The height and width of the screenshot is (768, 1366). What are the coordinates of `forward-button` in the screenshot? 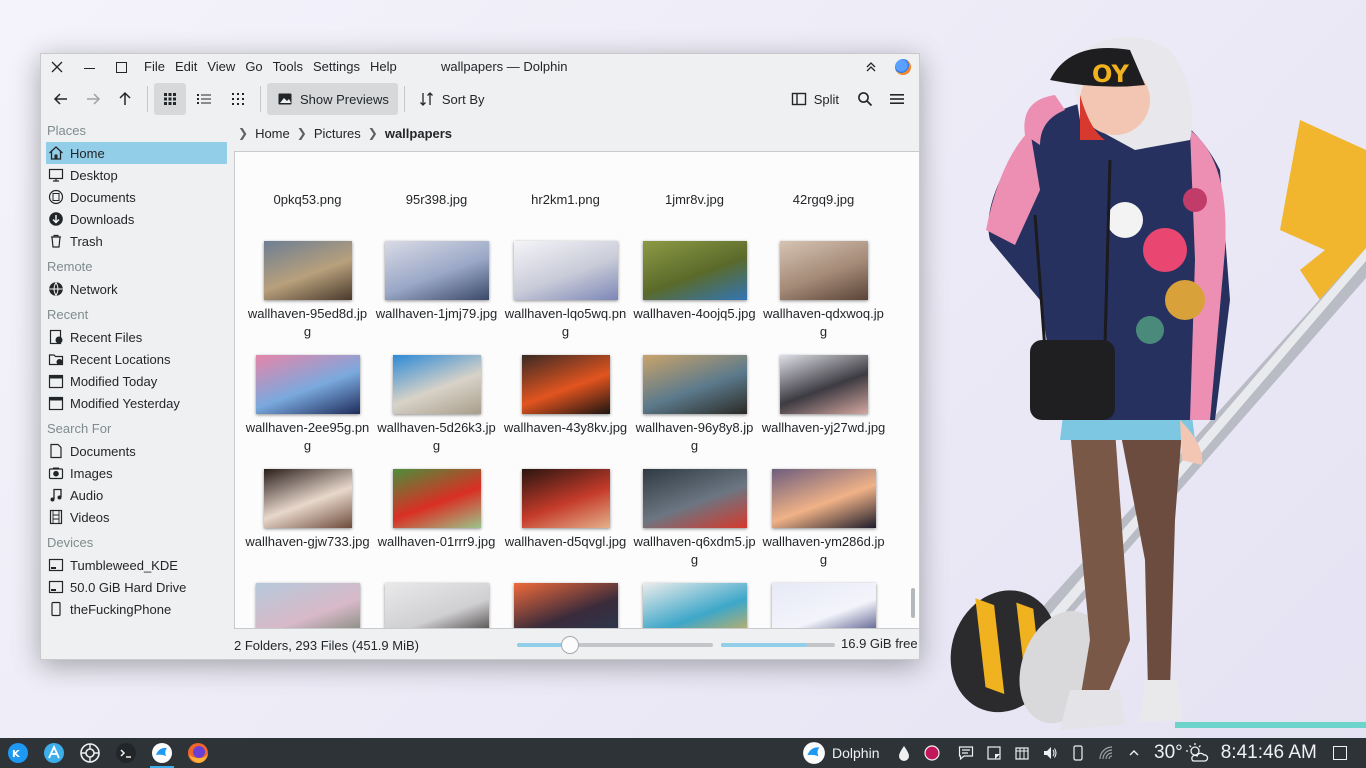 It's located at (93, 99).